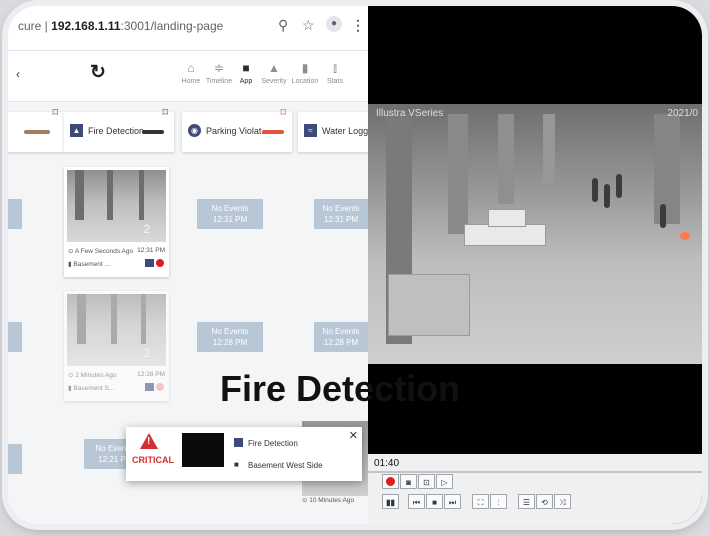 The height and width of the screenshot is (536, 710). What do you see at coordinates (416, 501) in the screenshot?
I see `previous-icon: ⏮` at bounding box center [416, 501].